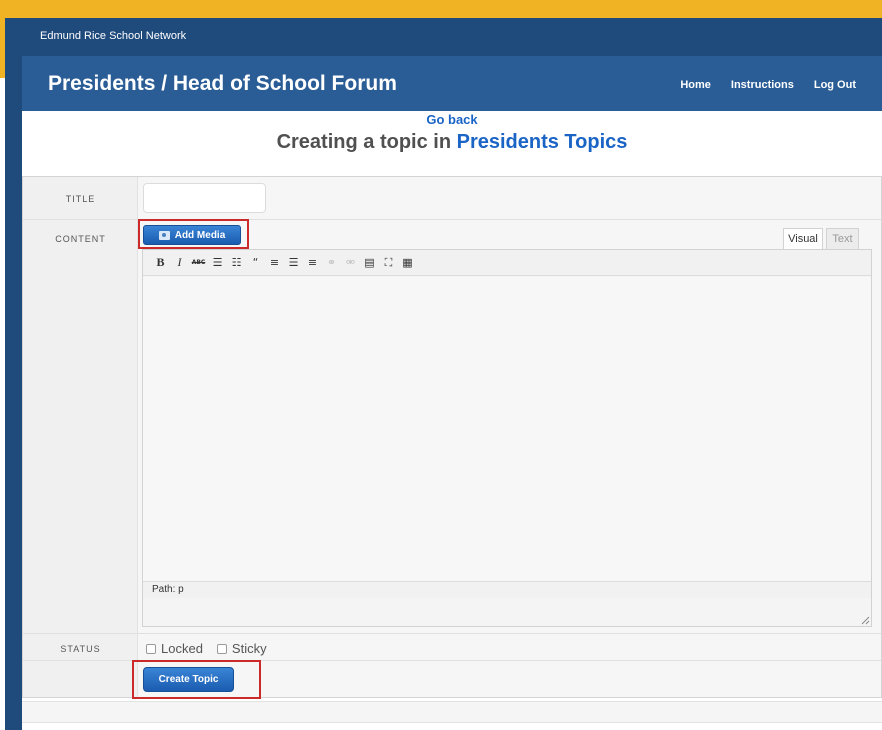  Describe the element at coordinates (151, 648) in the screenshot. I see `locked-checkbox` at that location.